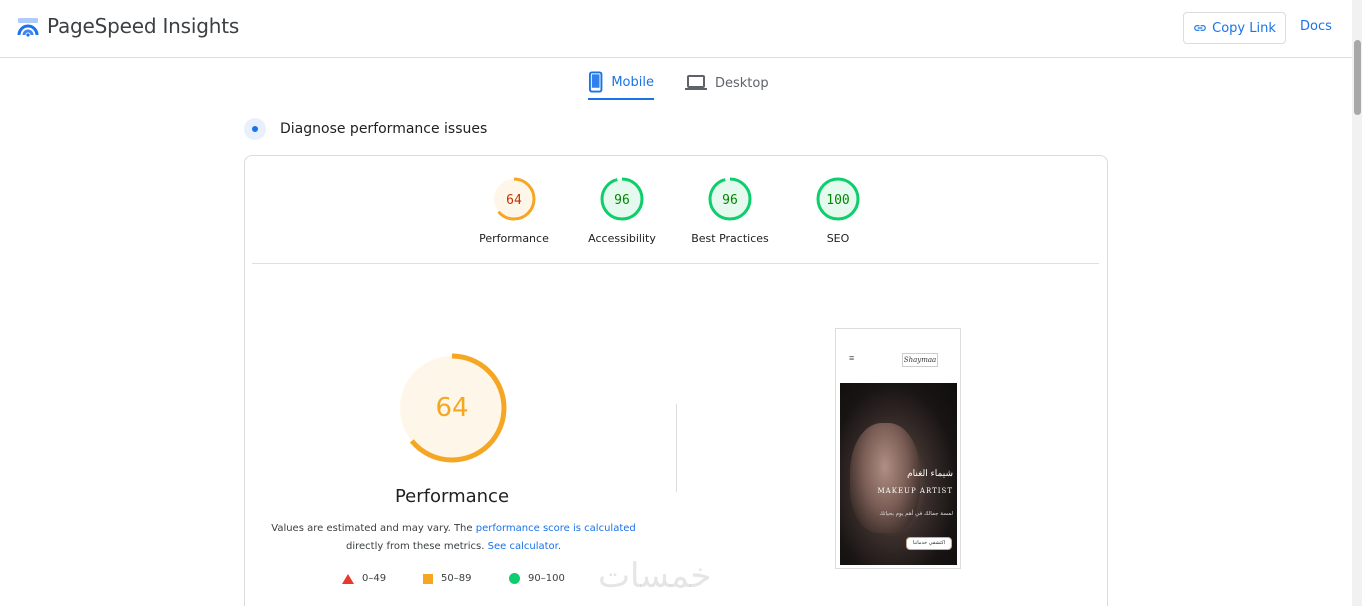 Image resolution: width=1362 pixels, height=606 pixels. I want to click on score-label: Best Practices, so click(730, 238).